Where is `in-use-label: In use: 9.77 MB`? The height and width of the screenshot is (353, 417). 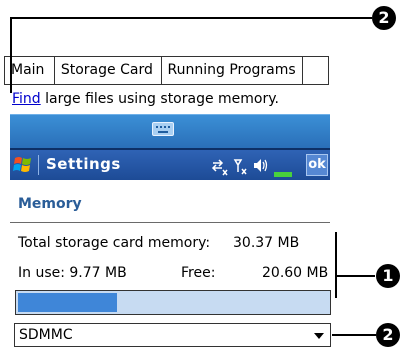 in-use-label: In use: 9.77 MB is located at coordinates (72, 273).